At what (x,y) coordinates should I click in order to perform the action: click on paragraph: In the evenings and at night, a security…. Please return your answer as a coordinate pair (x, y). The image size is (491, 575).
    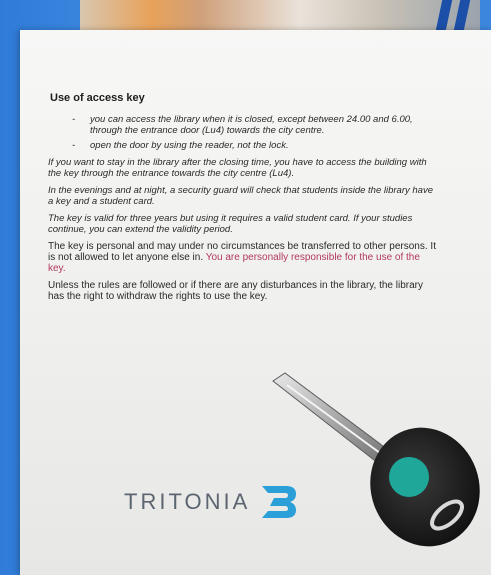
    Looking at the image, I should click on (240, 196).